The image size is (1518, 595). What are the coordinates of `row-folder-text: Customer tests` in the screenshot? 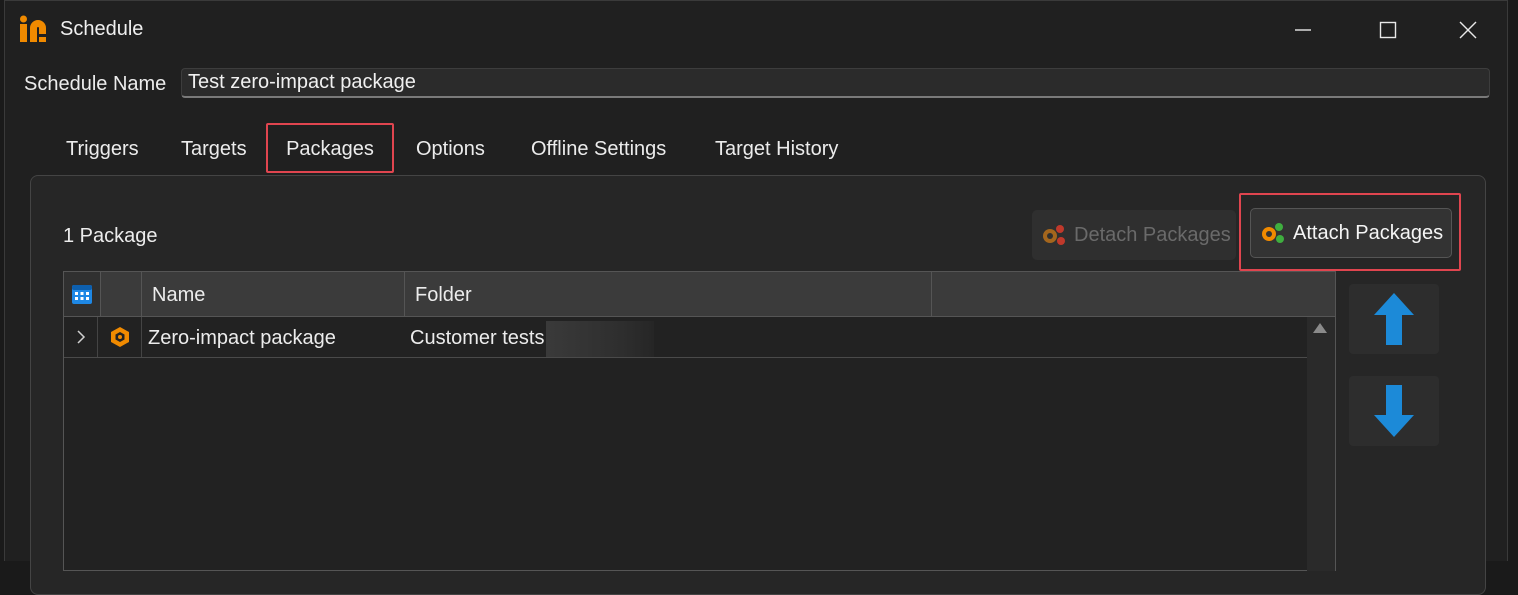 It's located at (477, 338).